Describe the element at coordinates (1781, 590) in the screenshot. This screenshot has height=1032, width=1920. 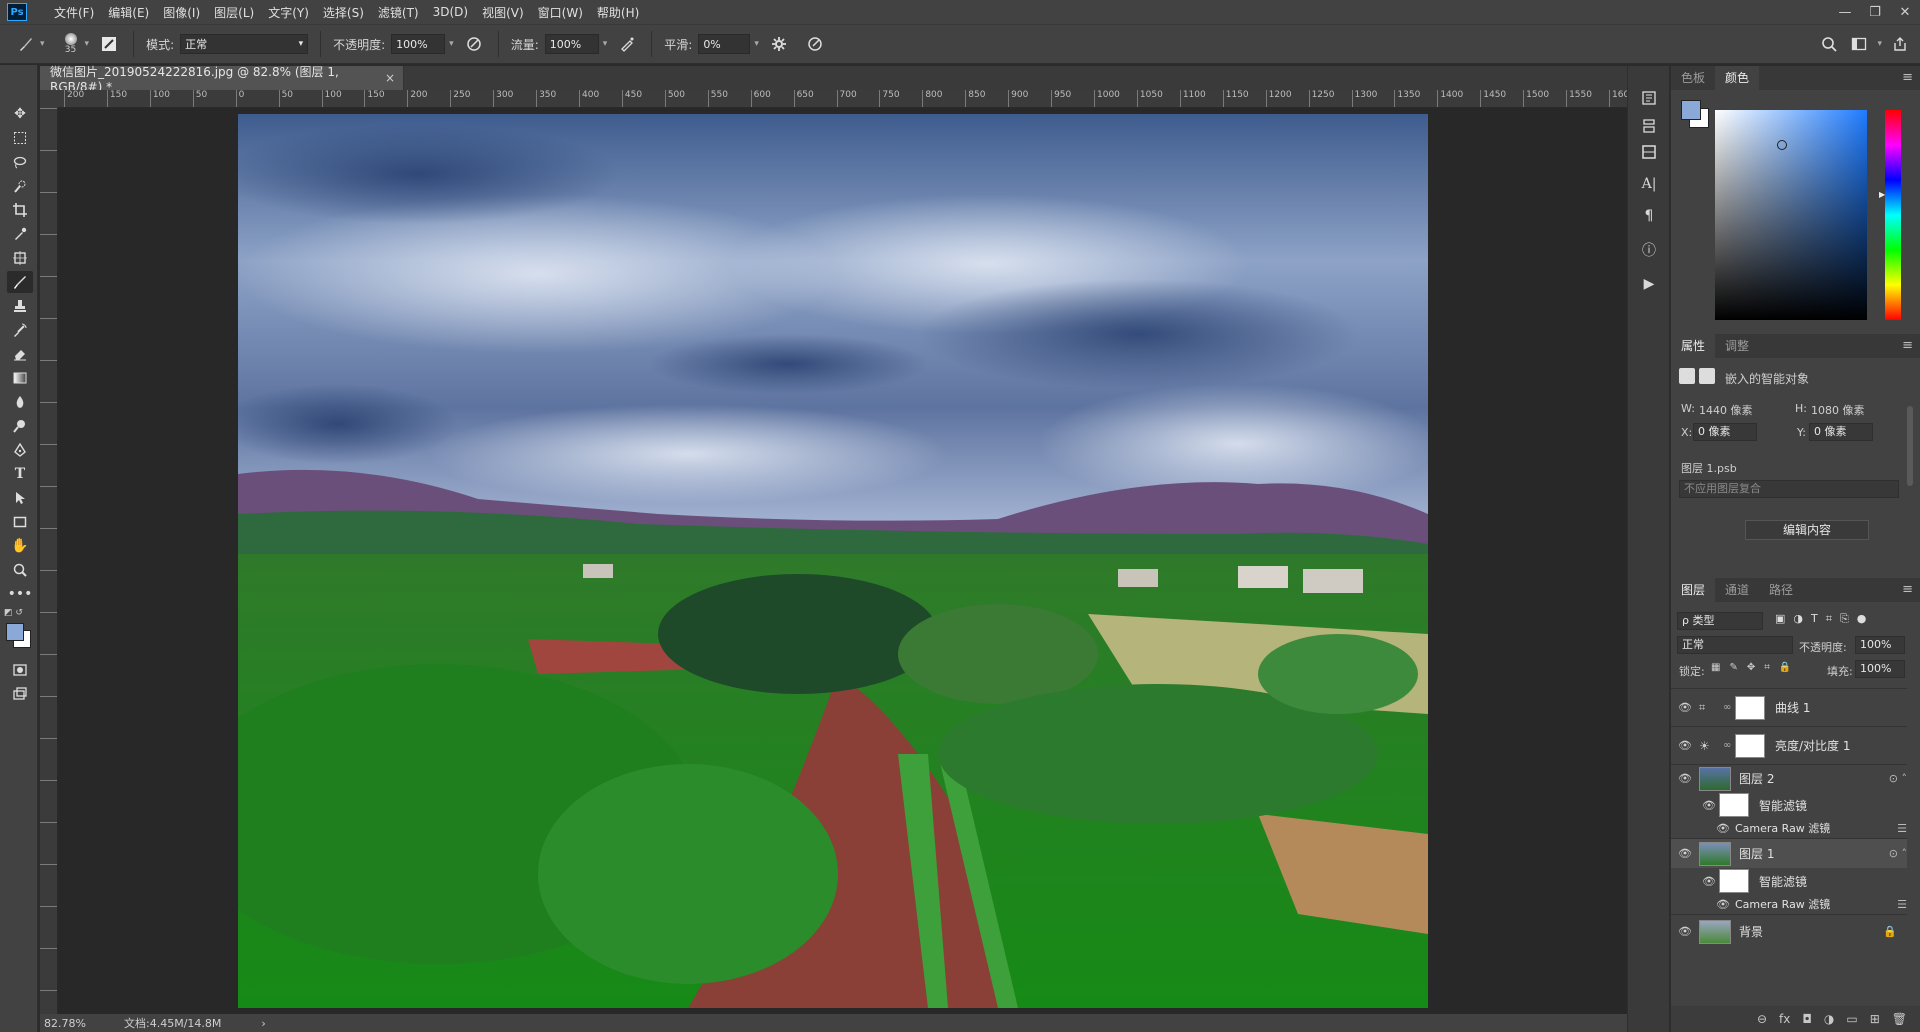
I see `tab-paths: 路径` at that location.